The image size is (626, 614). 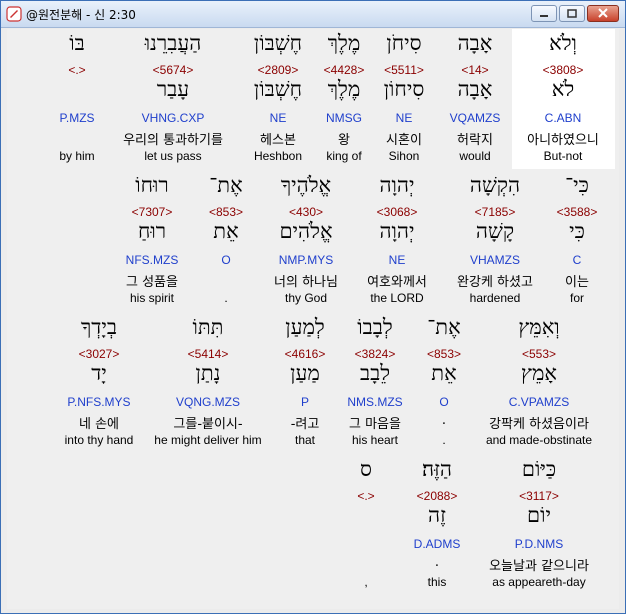 What do you see at coordinates (173, 89) in the screenshot?
I see `lemma: עָבַר` at bounding box center [173, 89].